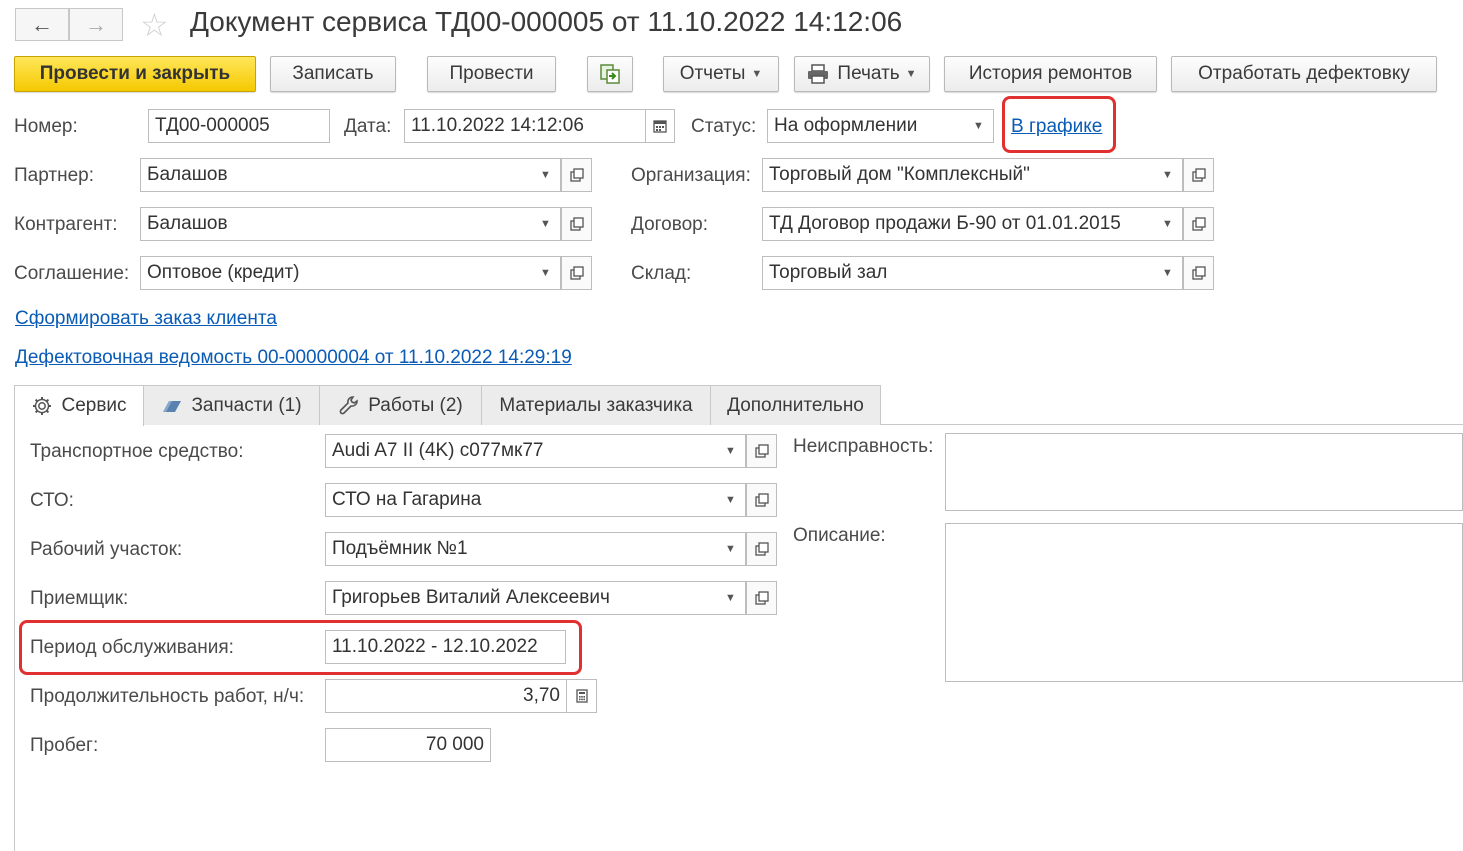 This screenshot has width=1463, height=851. I want to click on print-button: Печать ▼, so click(862, 74).